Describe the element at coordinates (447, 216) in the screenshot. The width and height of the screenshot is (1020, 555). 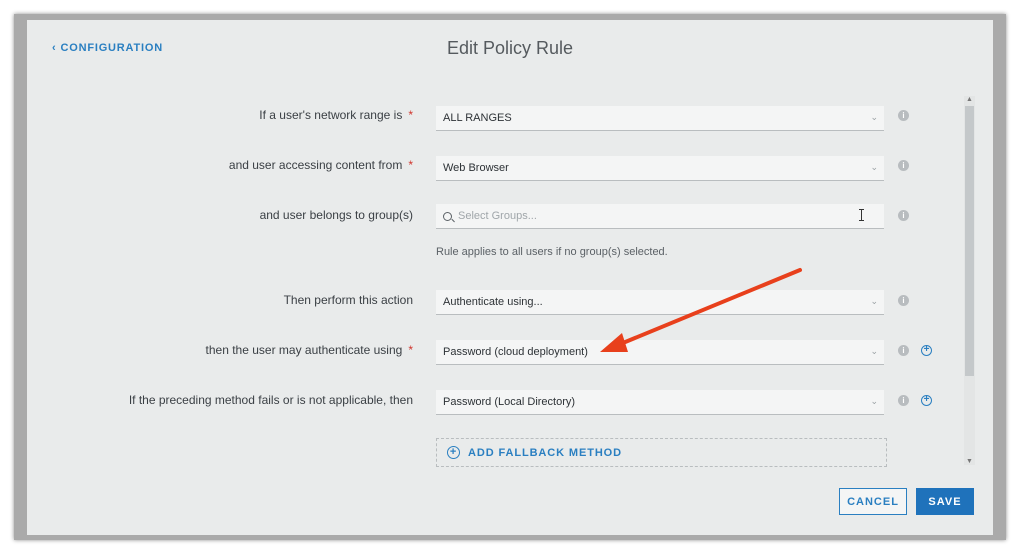
I see `search-icon` at that location.